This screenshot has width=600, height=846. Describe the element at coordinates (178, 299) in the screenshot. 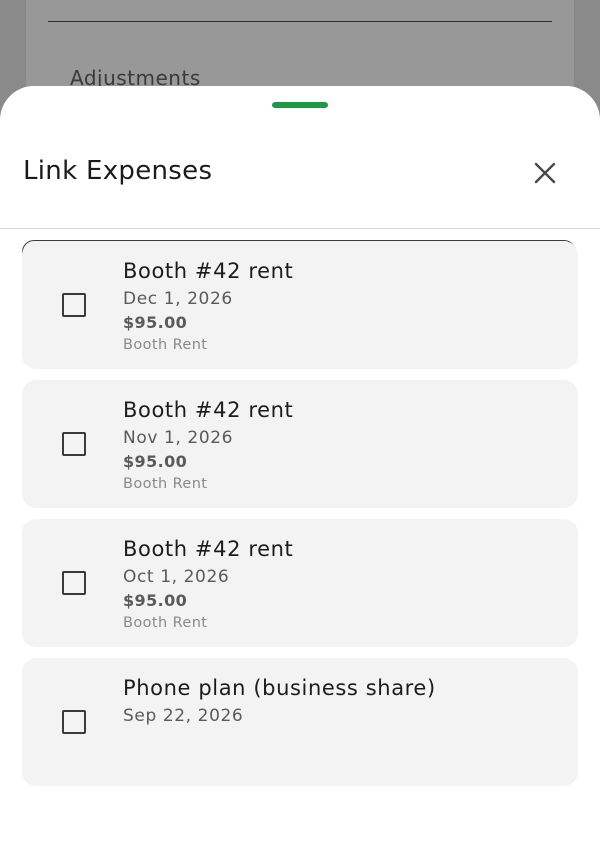

I see `expense-date: Dec 1, 2026` at that location.